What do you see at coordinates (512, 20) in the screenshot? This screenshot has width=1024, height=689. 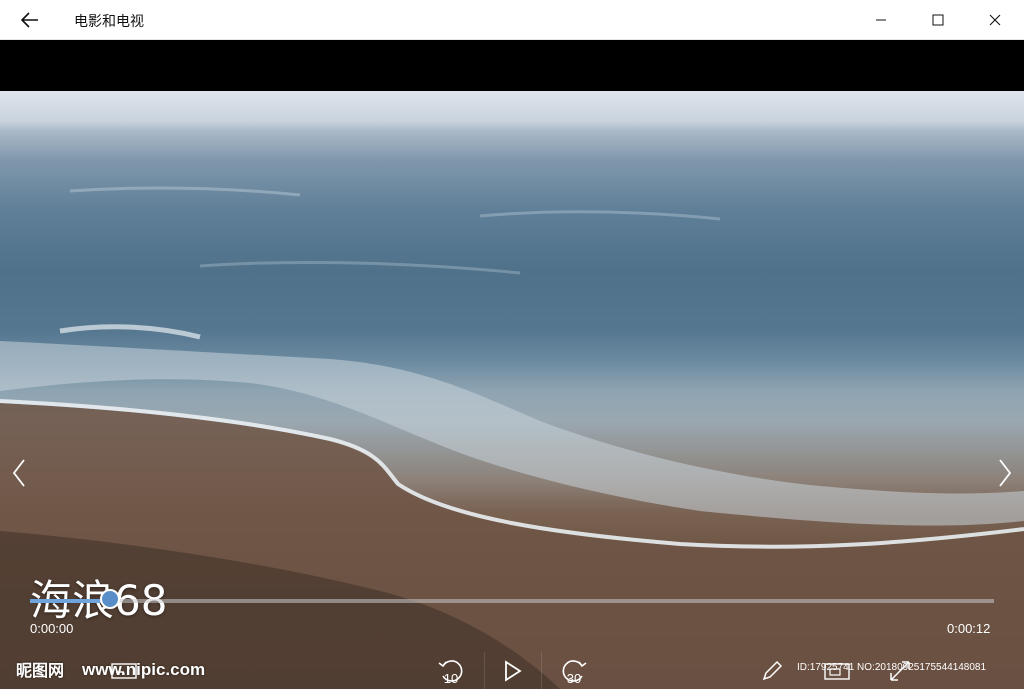 I see `title-bar: 电影和电视` at bounding box center [512, 20].